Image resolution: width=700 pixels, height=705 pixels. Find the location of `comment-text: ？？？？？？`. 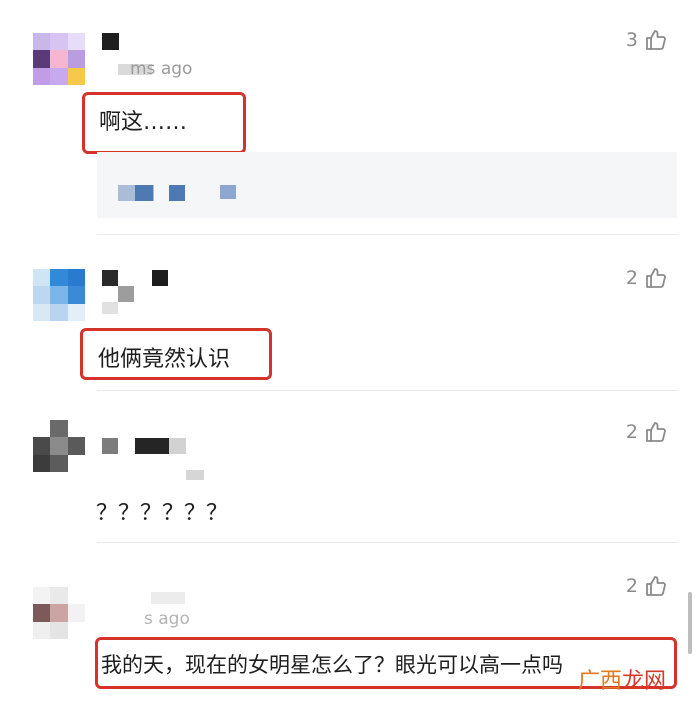

comment-text: ？？？？？？ is located at coordinates (162, 513).